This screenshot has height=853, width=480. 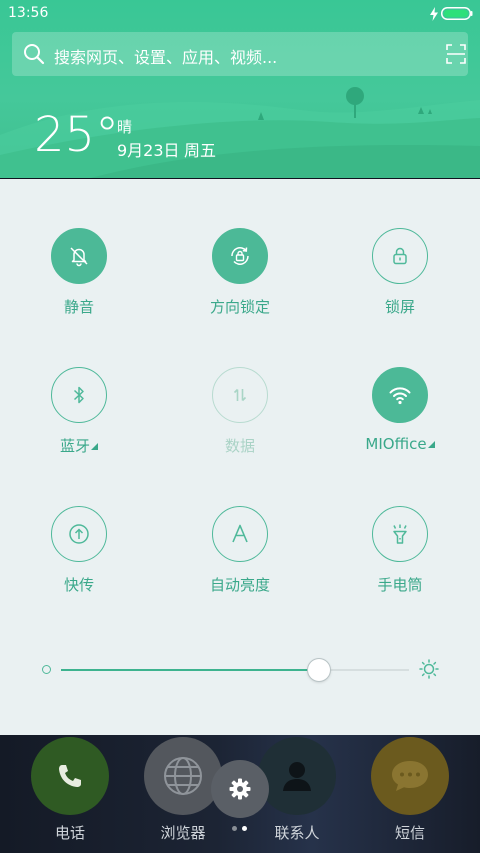 What do you see at coordinates (94, 446) in the screenshot?
I see `bluetooth-menu-indicator` at bounding box center [94, 446].